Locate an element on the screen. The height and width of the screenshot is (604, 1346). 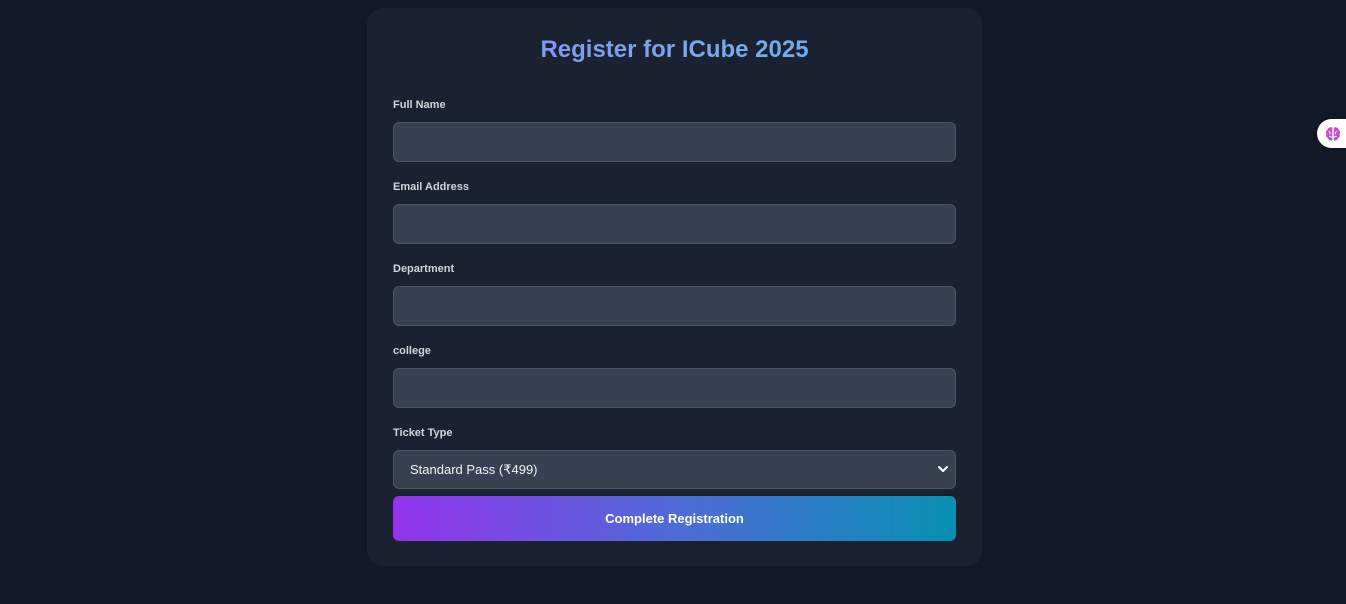
full-name-input is located at coordinates (674, 142).